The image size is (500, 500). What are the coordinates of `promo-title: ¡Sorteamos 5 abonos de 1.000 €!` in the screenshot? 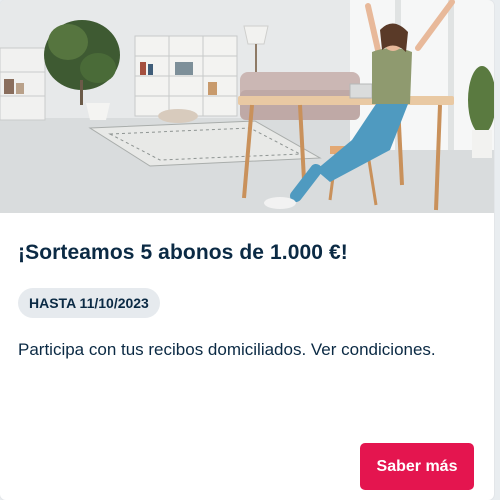 It's located at (183, 252).